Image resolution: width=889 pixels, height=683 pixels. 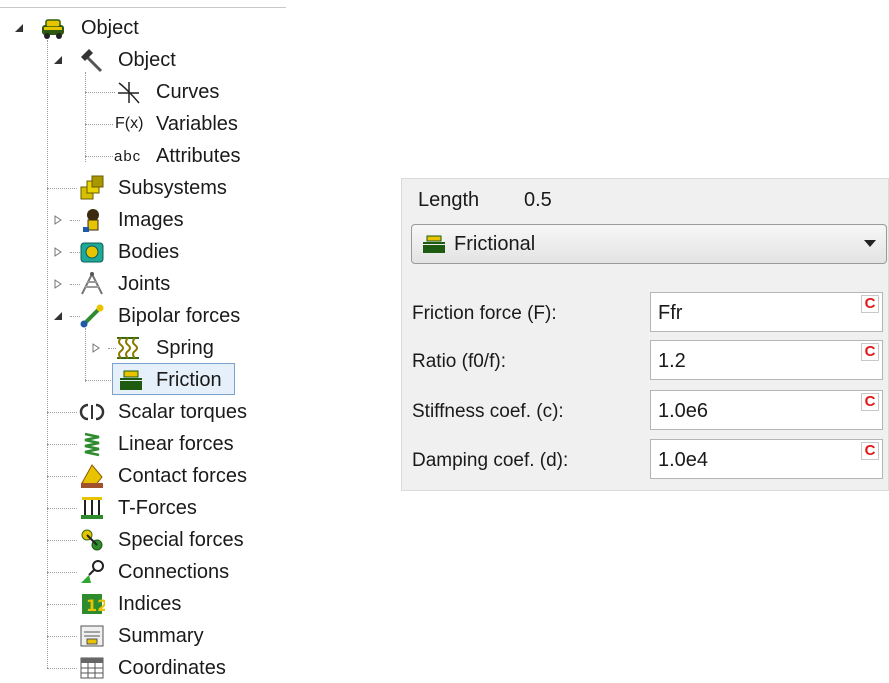 I want to click on tree-item-variables: Variables, so click(x=197, y=124).